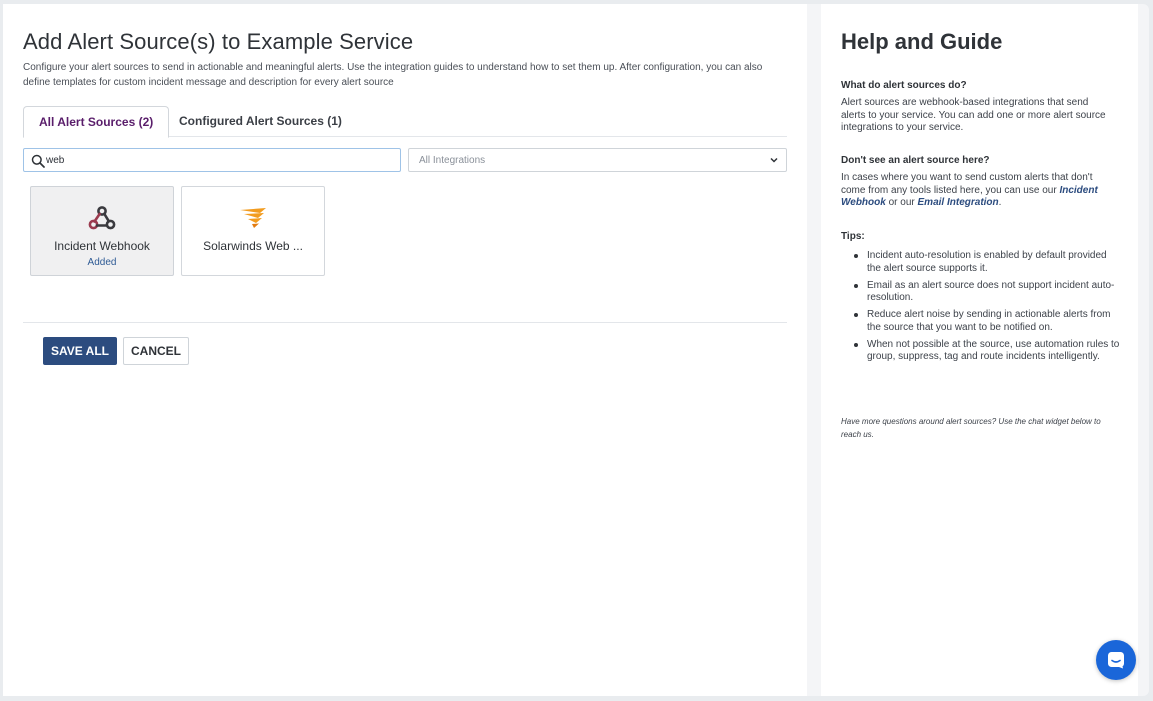 The width and height of the screenshot is (1153, 701). I want to click on email-integration-link: Email Integration, so click(958, 202).